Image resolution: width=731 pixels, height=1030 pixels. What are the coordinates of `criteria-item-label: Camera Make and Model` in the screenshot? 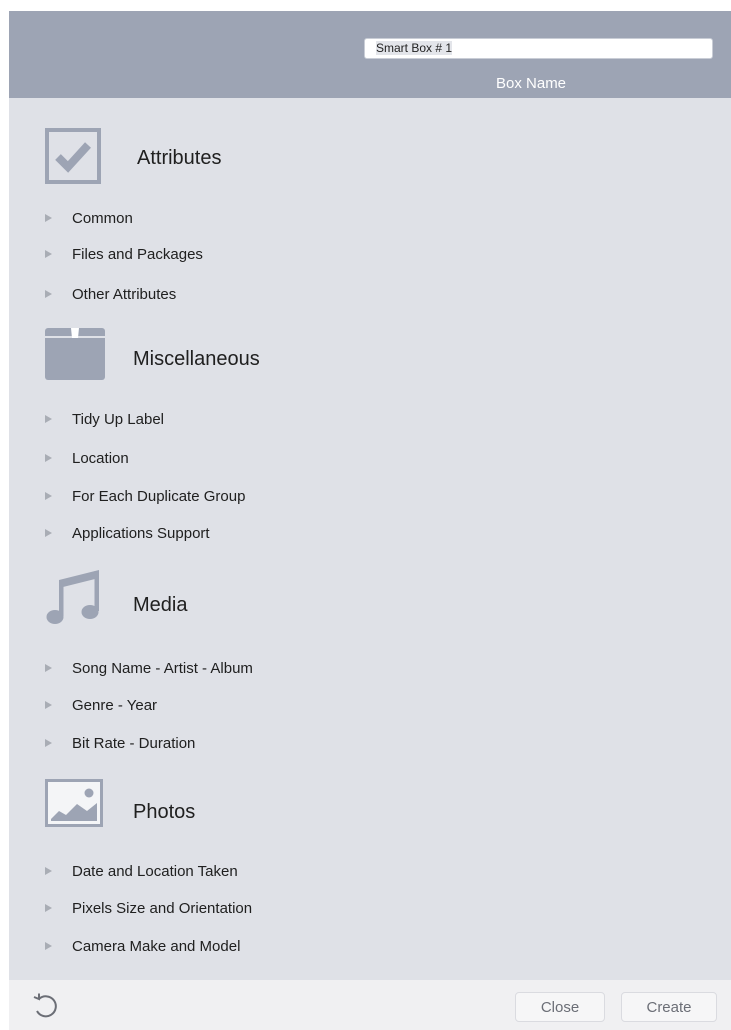 It's located at (156, 946).